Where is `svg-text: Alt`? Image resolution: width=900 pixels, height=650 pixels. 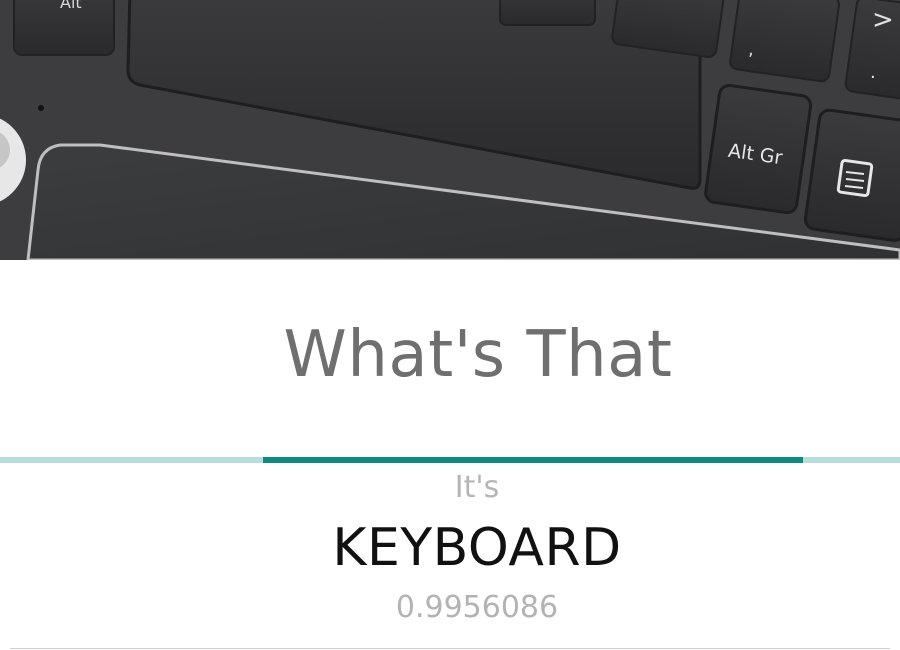
svg-text: Alt is located at coordinates (71, 6).